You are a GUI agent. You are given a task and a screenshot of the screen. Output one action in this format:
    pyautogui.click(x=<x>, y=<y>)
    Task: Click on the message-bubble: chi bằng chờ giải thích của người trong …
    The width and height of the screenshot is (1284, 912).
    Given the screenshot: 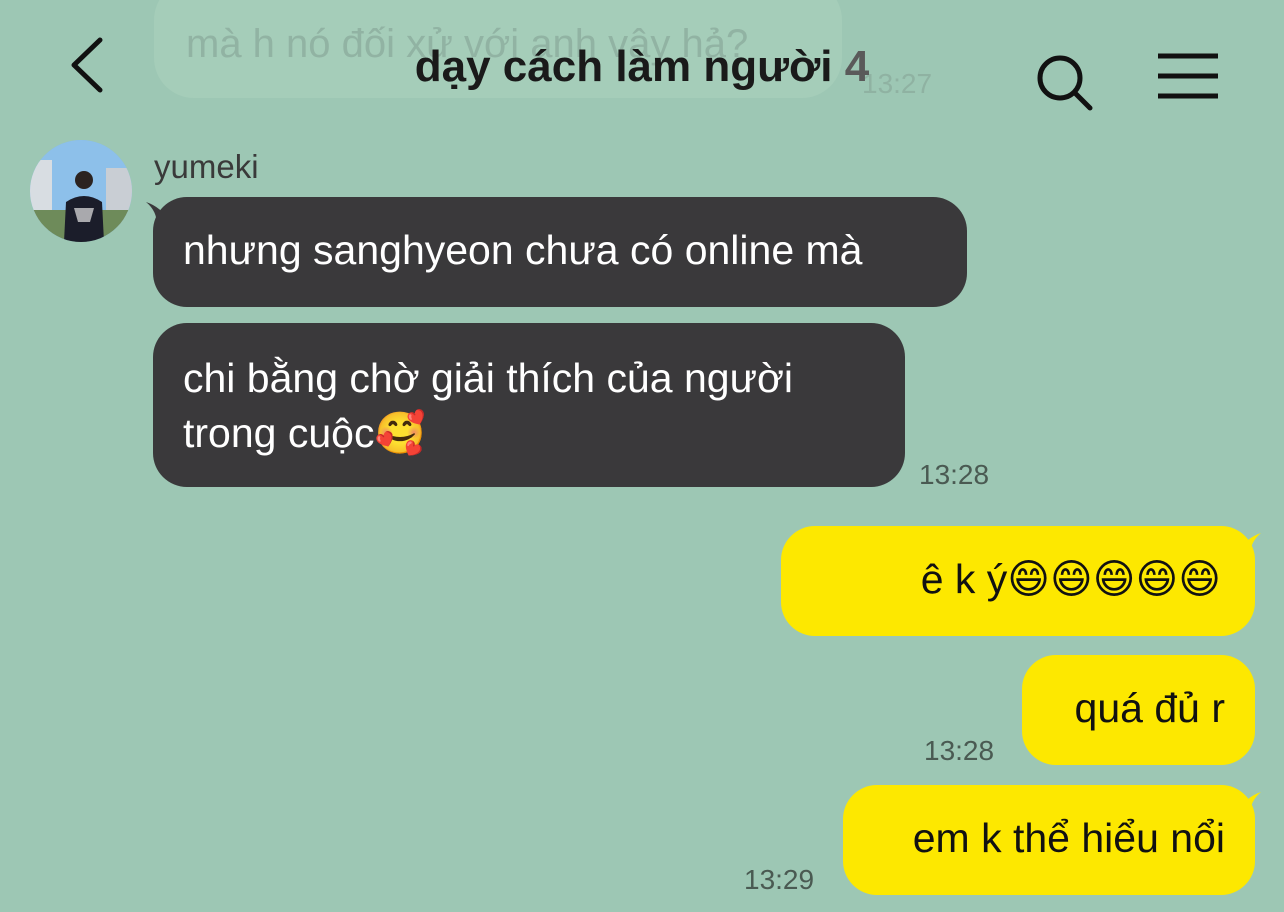 What is the action you would take?
    pyautogui.click(x=529, y=405)
    